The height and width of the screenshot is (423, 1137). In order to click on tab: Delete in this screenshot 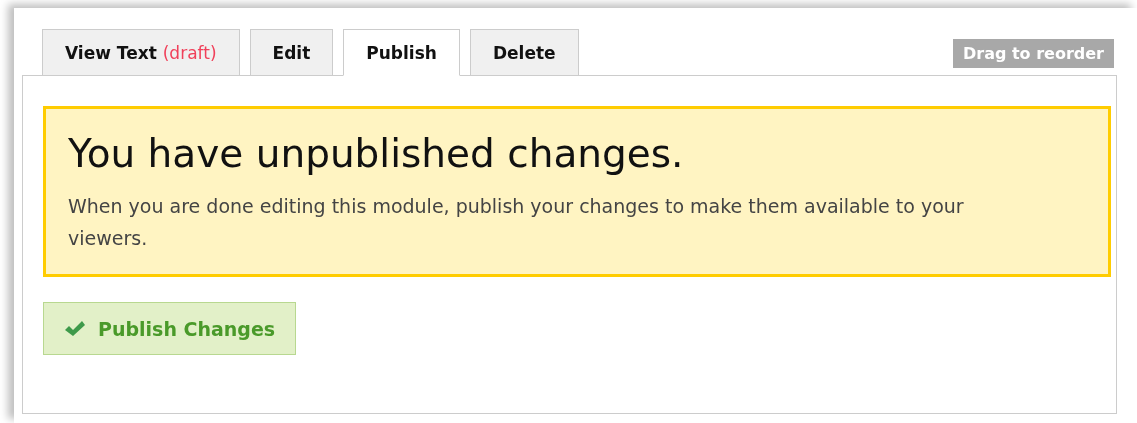, I will do `click(524, 52)`.